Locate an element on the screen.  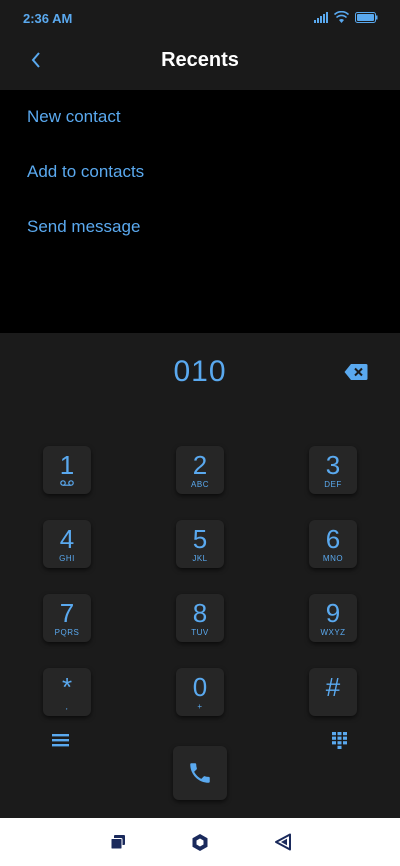
key-letters: DEF is located at coordinates (333, 484).